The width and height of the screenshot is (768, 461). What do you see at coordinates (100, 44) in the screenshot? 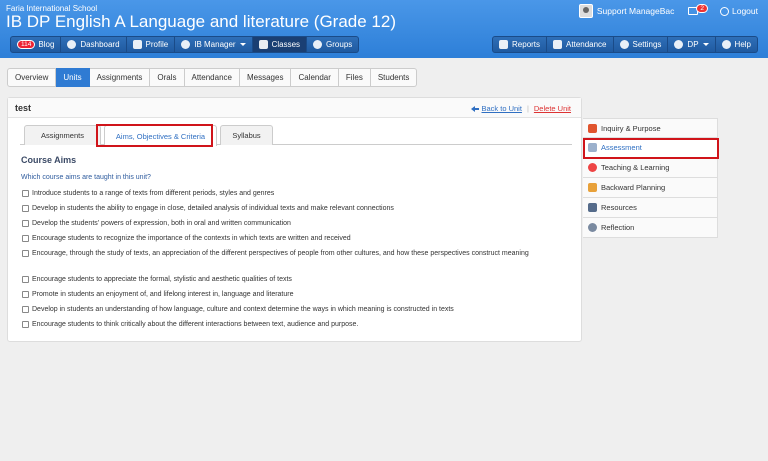
I see `nav-dashboard-label: Dashboard` at bounding box center [100, 44].